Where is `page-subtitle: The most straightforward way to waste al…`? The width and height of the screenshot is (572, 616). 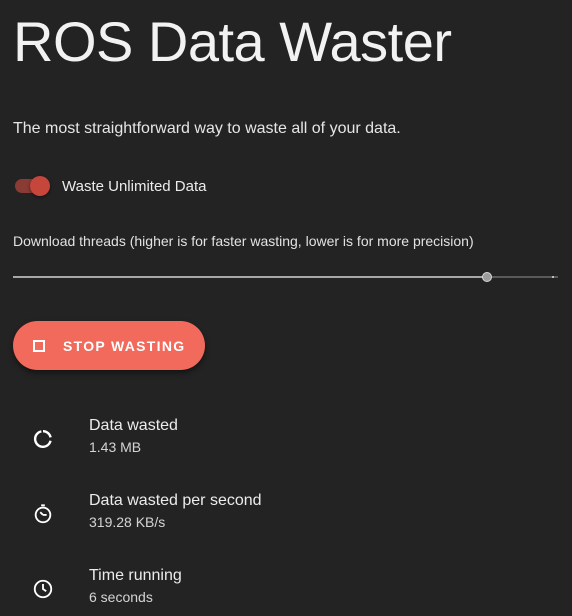 page-subtitle: The most straightforward way to waste al… is located at coordinates (207, 128).